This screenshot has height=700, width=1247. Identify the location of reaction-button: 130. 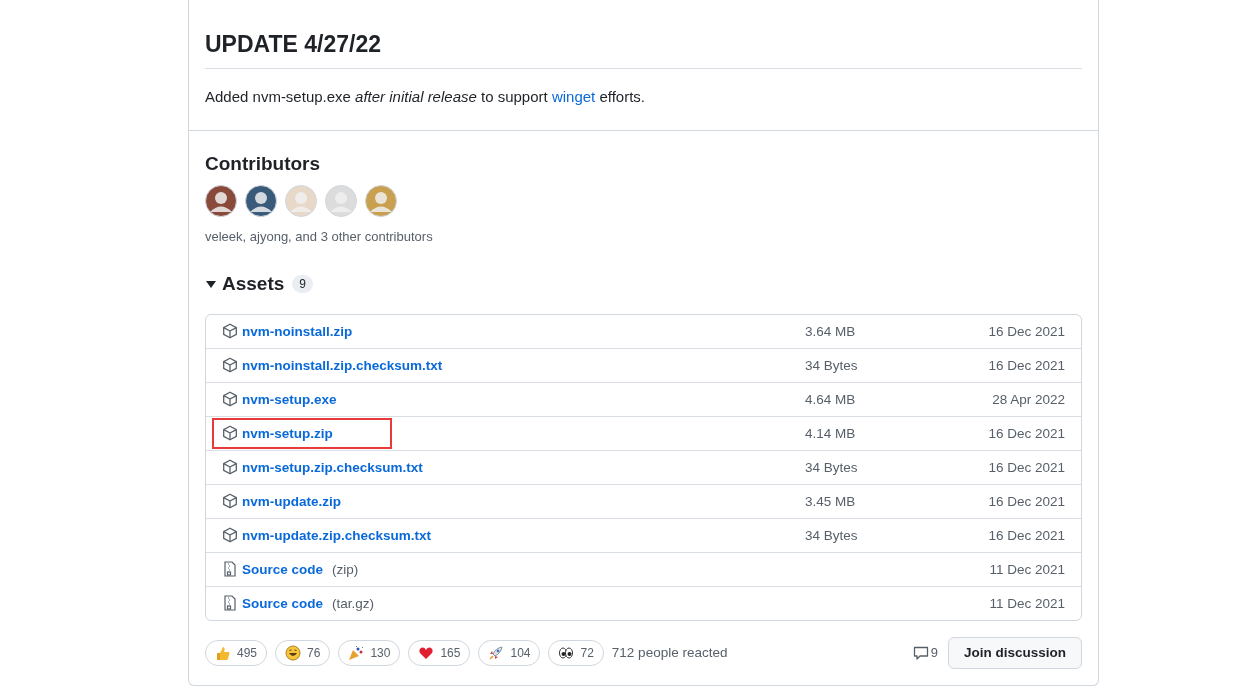
(369, 652).